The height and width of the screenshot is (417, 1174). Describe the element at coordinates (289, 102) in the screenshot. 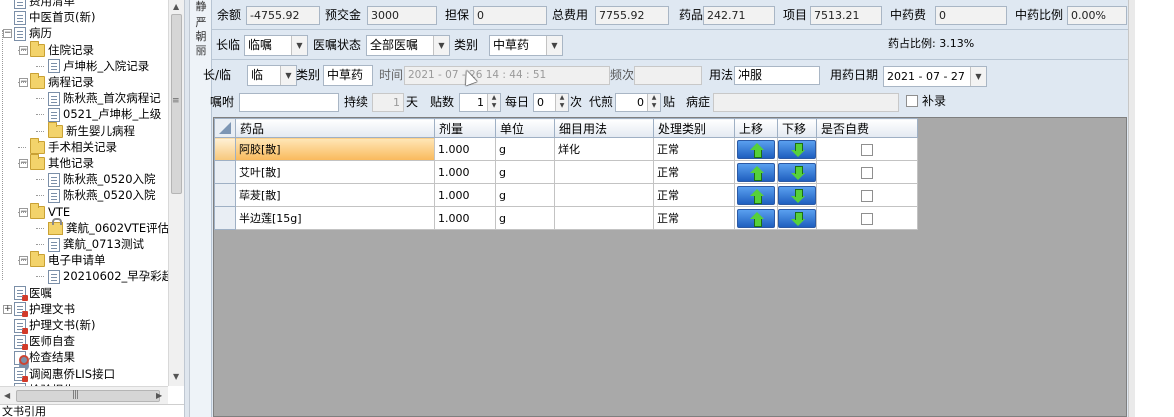

I see `instruction-field` at that location.